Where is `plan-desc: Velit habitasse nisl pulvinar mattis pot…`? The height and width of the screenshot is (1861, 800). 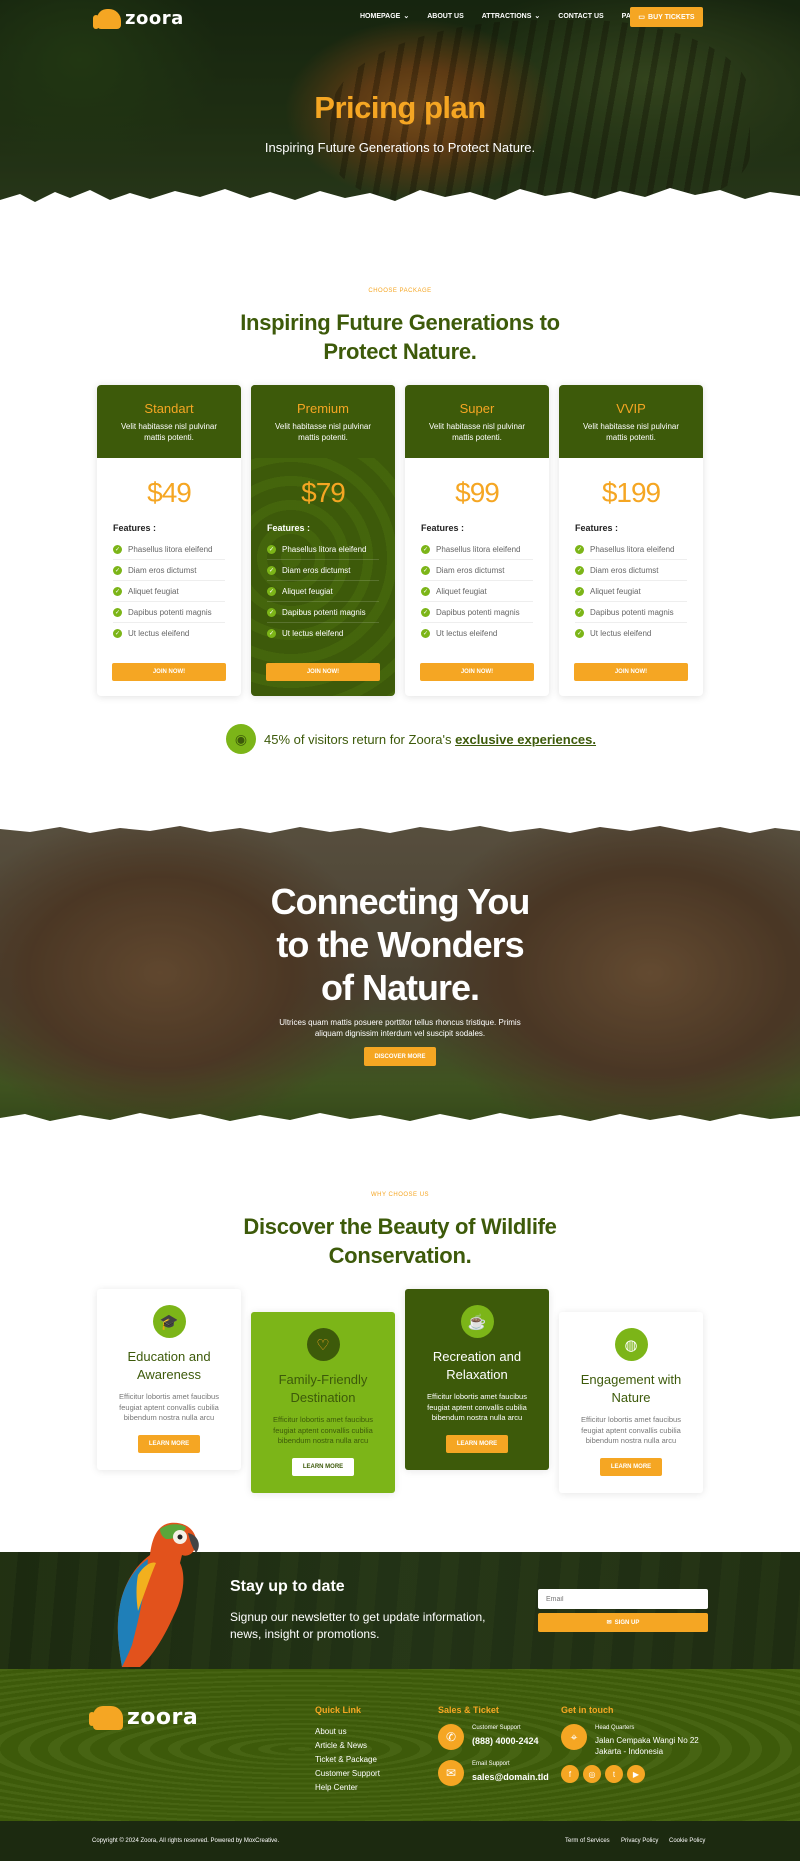
plan-desc: Velit habitasse nisl pulvinar mattis pot… is located at coordinates (169, 432).